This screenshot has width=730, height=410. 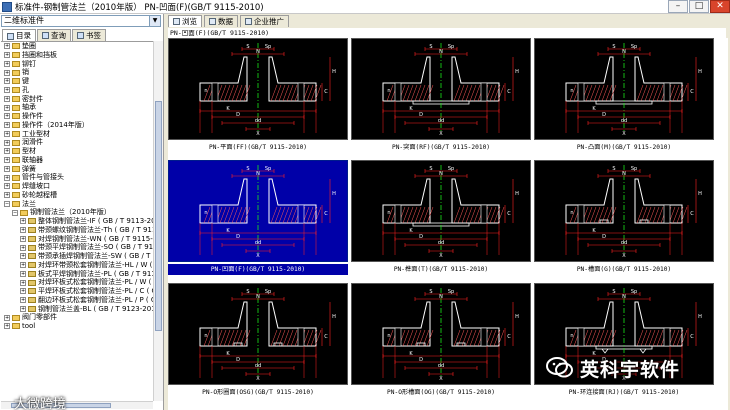 What do you see at coordinates (77, 230) in the screenshot?
I see `tree-node: + 带颈螺纹钢制管法兰-Th ( GB / T 9114-2` at bounding box center [77, 230].